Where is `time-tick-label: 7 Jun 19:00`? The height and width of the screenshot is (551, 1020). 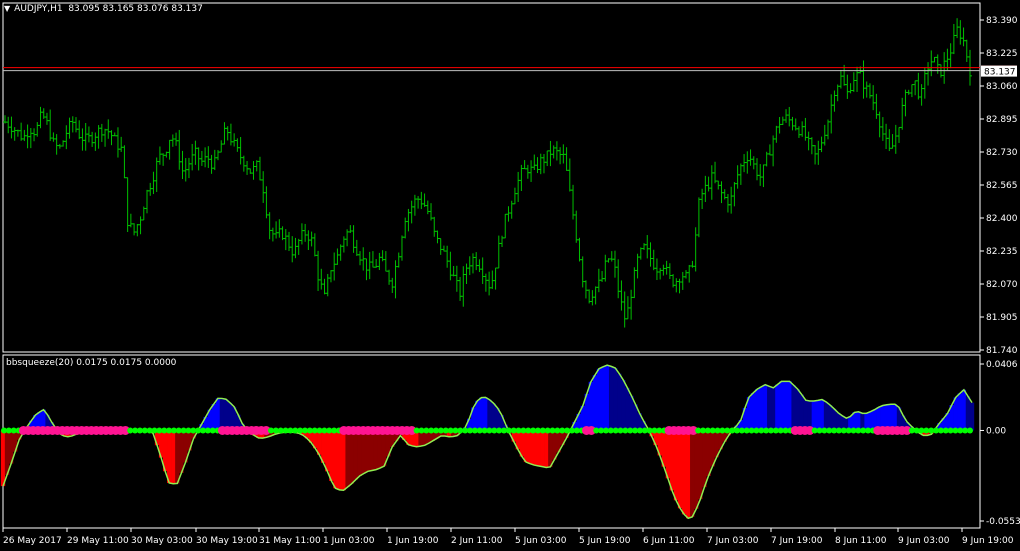 time-tick-label: 7 Jun 19:00 is located at coordinates (797, 541).